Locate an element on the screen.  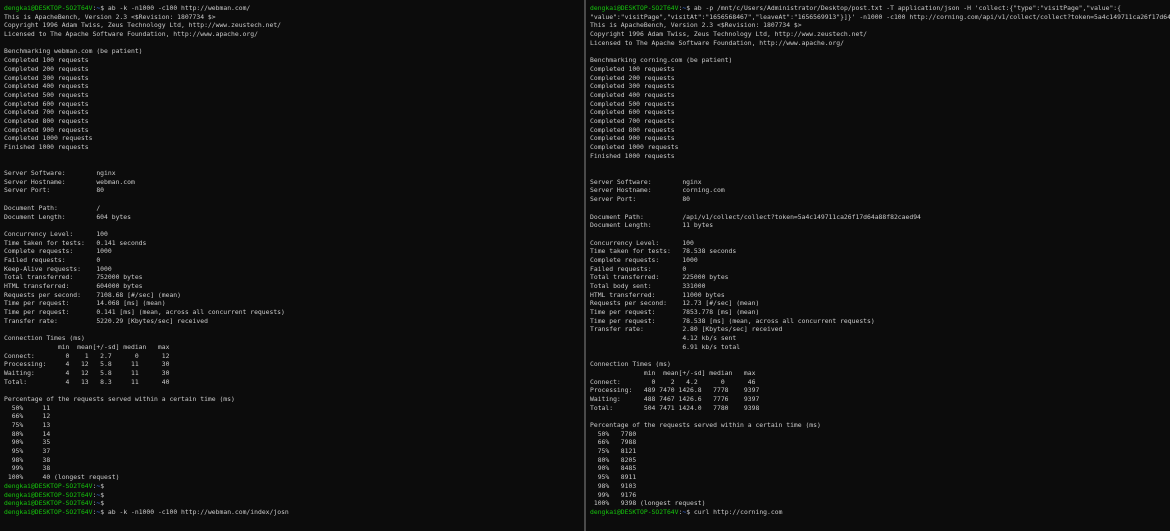
output-line: Total: 504 7471 1424.0 7780 9398 is located at coordinates (675, 407).